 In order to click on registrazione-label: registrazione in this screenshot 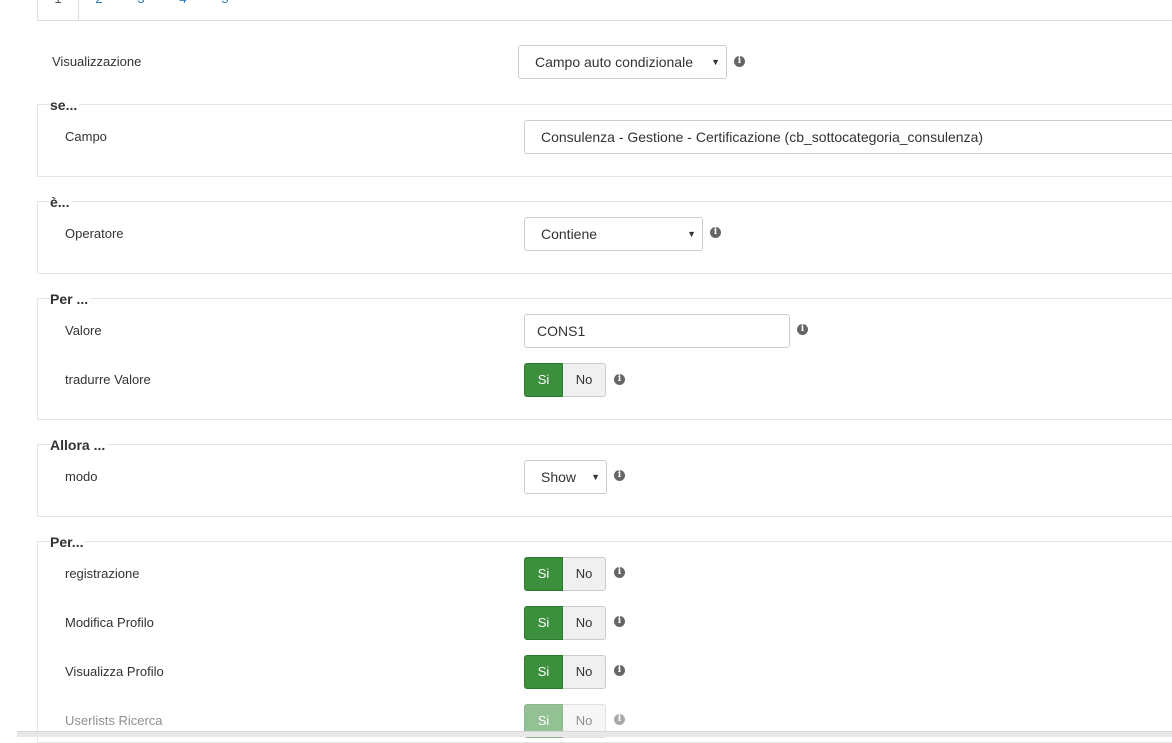, I will do `click(102, 573)`.